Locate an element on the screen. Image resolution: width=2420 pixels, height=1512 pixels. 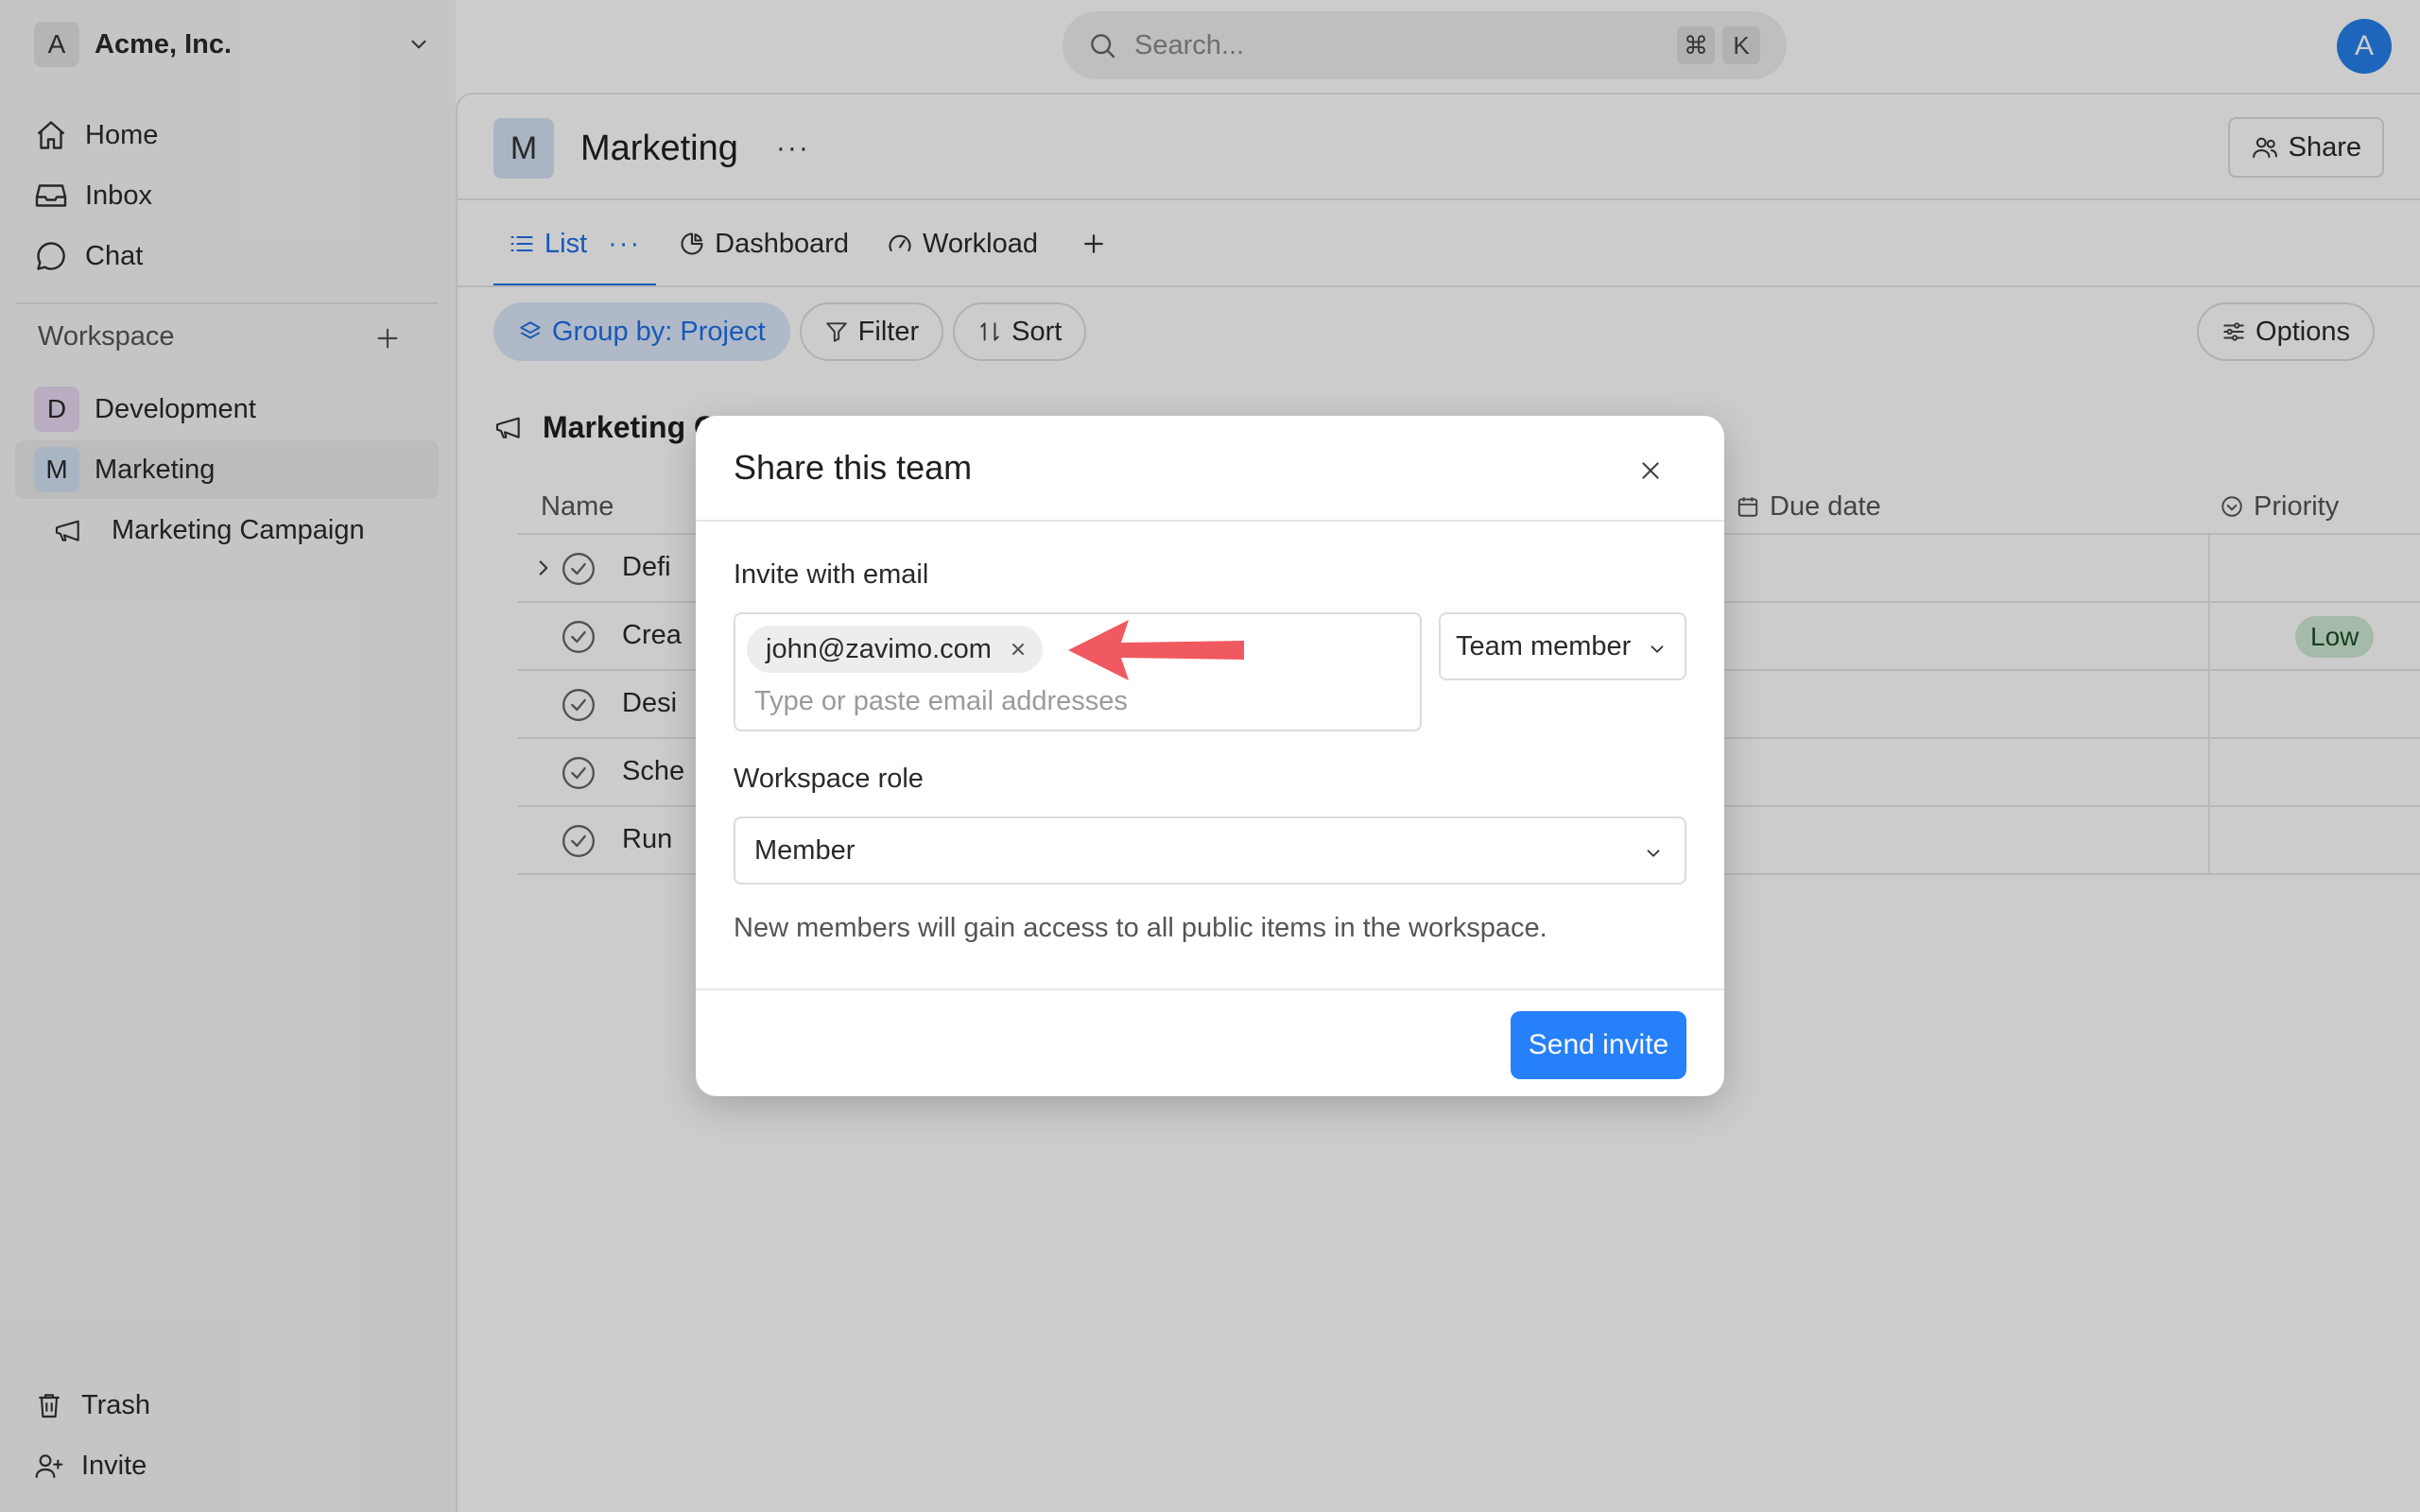
send-invite-button: Send invite is located at coordinates (1598, 1045).